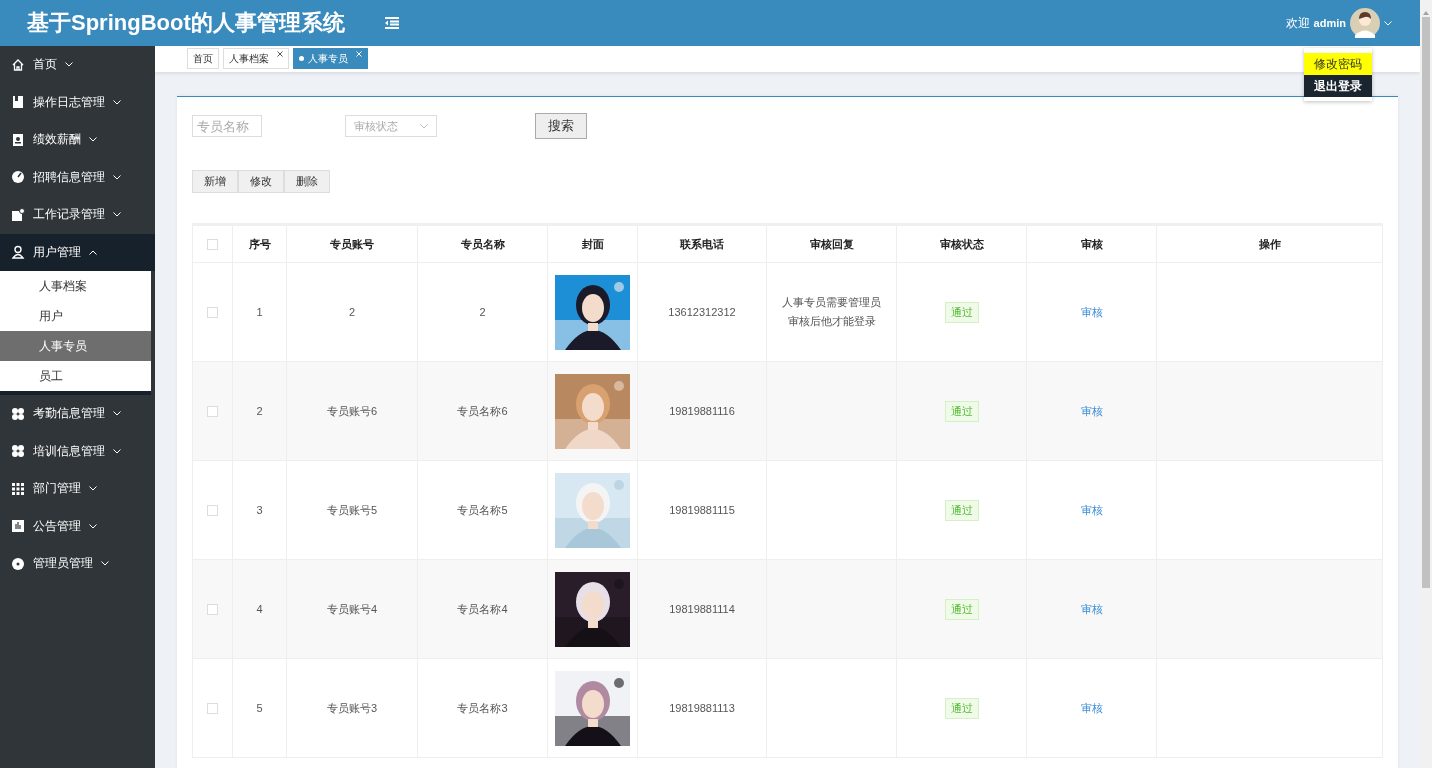  Describe the element at coordinates (18, 214) in the screenshot. I see `note-icon` at that location.